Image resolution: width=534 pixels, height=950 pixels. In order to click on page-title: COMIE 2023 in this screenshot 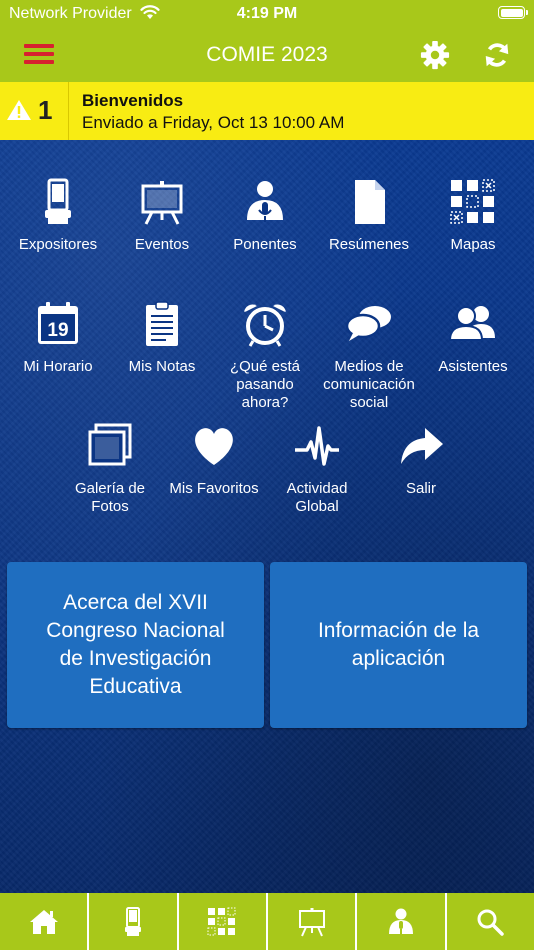, I will do `click(267, 54)`.